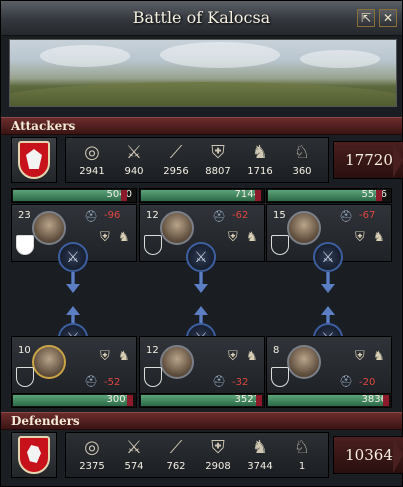  What do you see at coordinates (367, 215) in the screenshot?
I see `casualties: -67` at bounding box center [367, 215].